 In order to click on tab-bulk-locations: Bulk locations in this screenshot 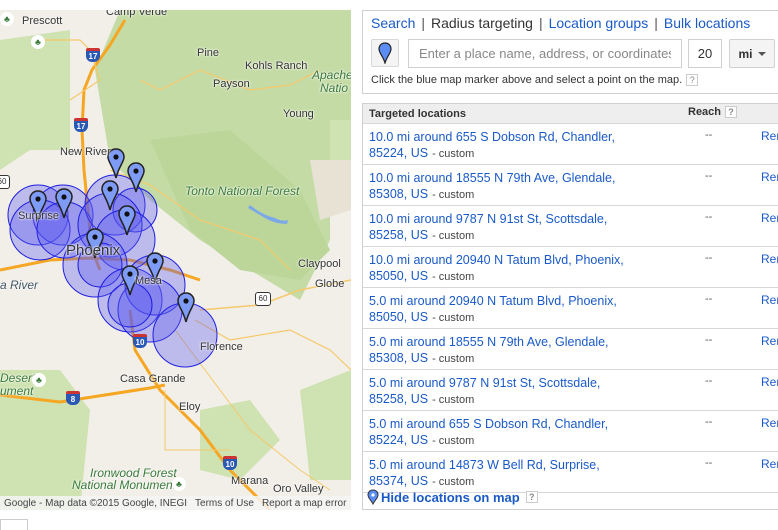, I will do `click(707, 23)`.